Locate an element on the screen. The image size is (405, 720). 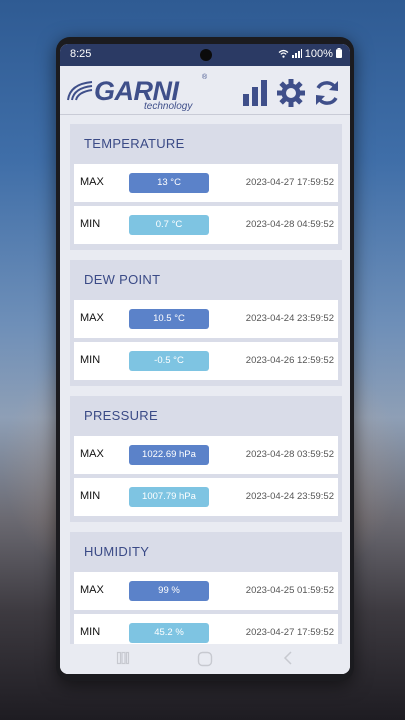
status-bar: 8:25 100% is located at coordinates (205, 55).